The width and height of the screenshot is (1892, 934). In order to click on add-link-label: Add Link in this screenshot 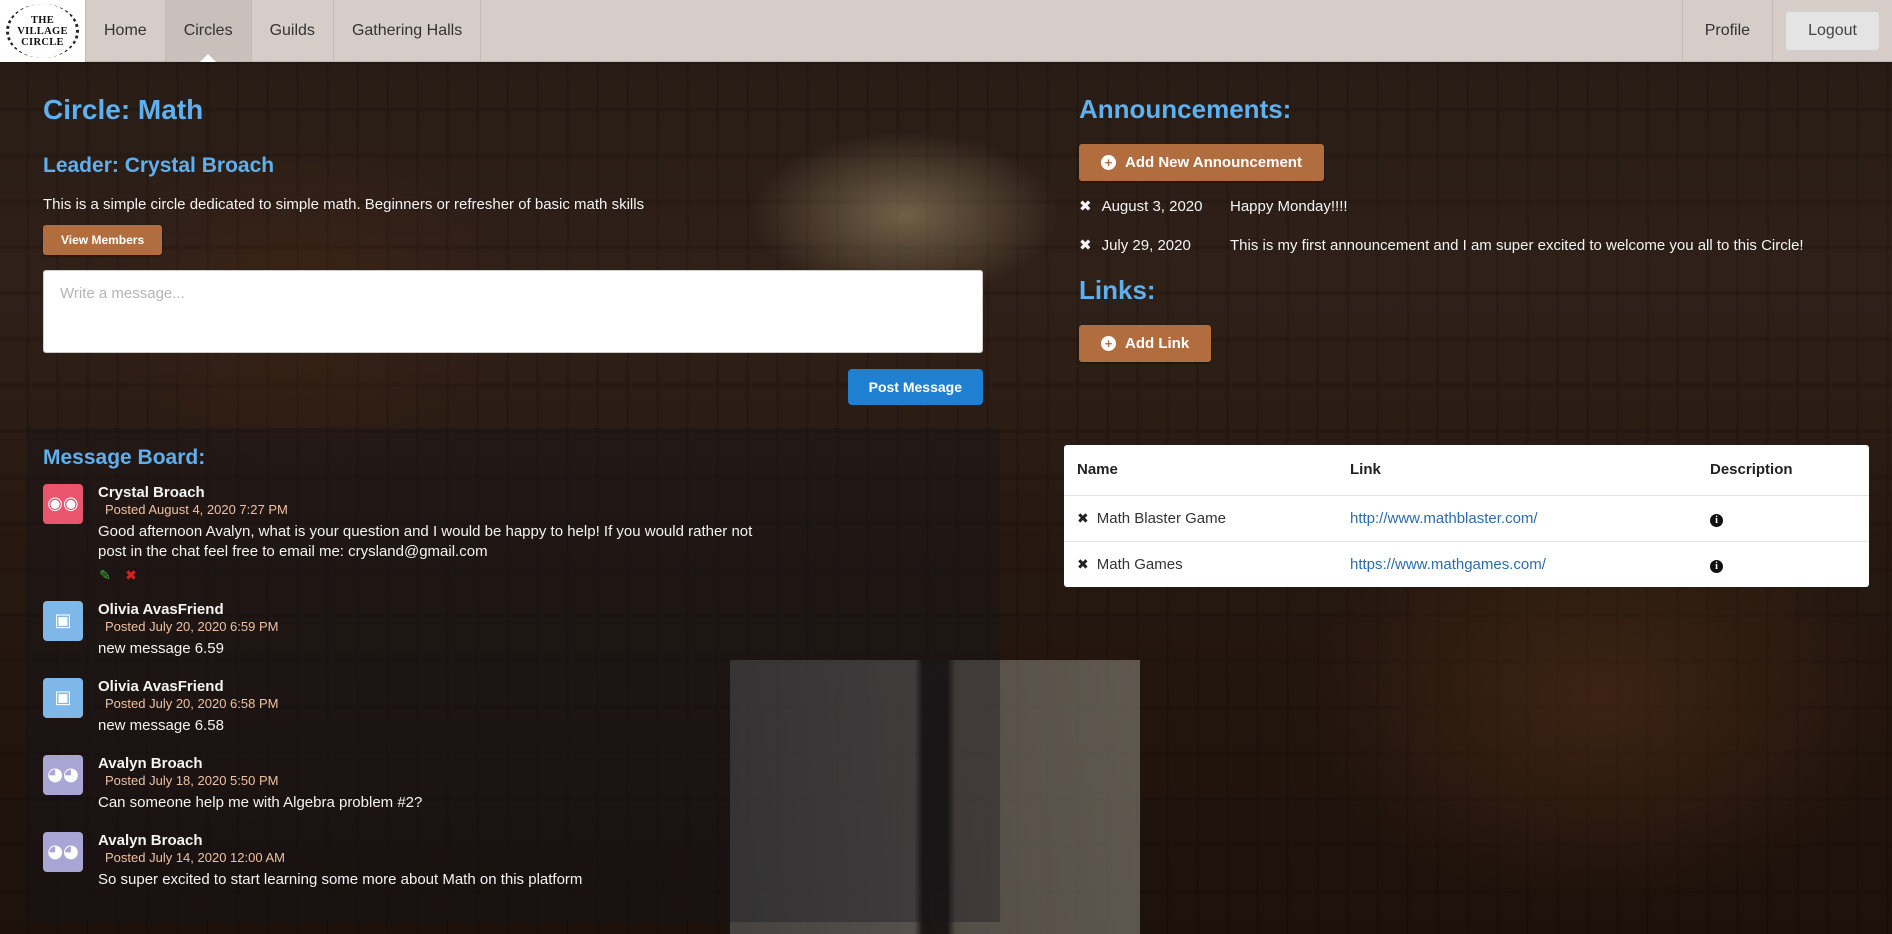, I will do `click(1157, 343)`.